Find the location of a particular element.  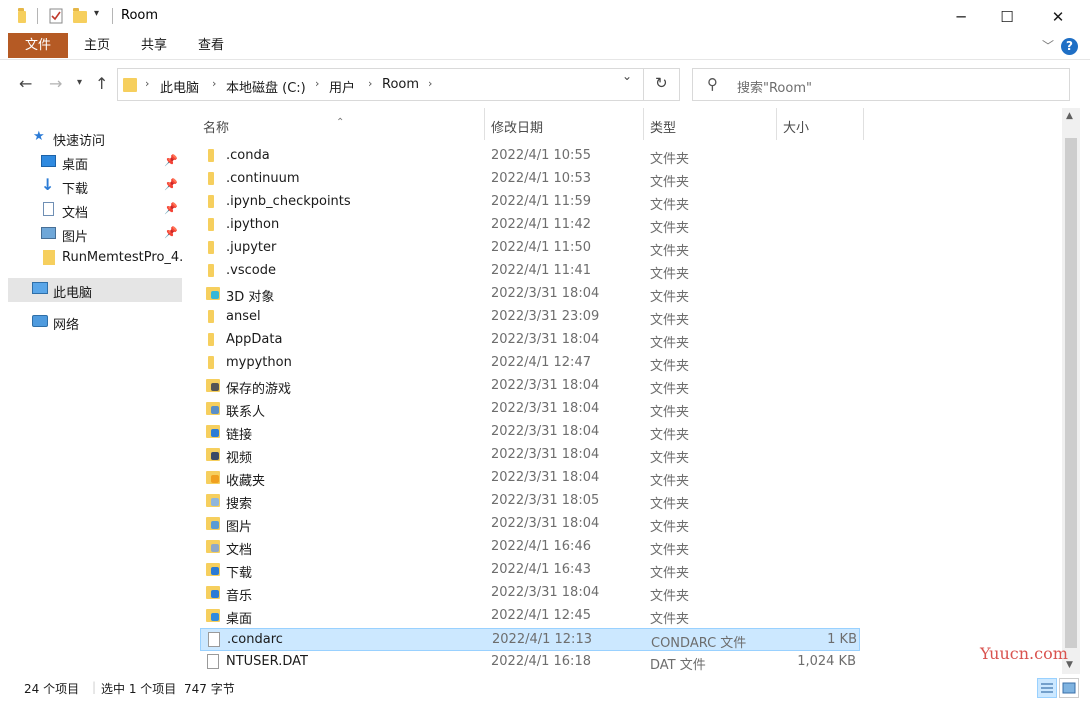

tab-home: 主页 is located at coordinates (97, 45).